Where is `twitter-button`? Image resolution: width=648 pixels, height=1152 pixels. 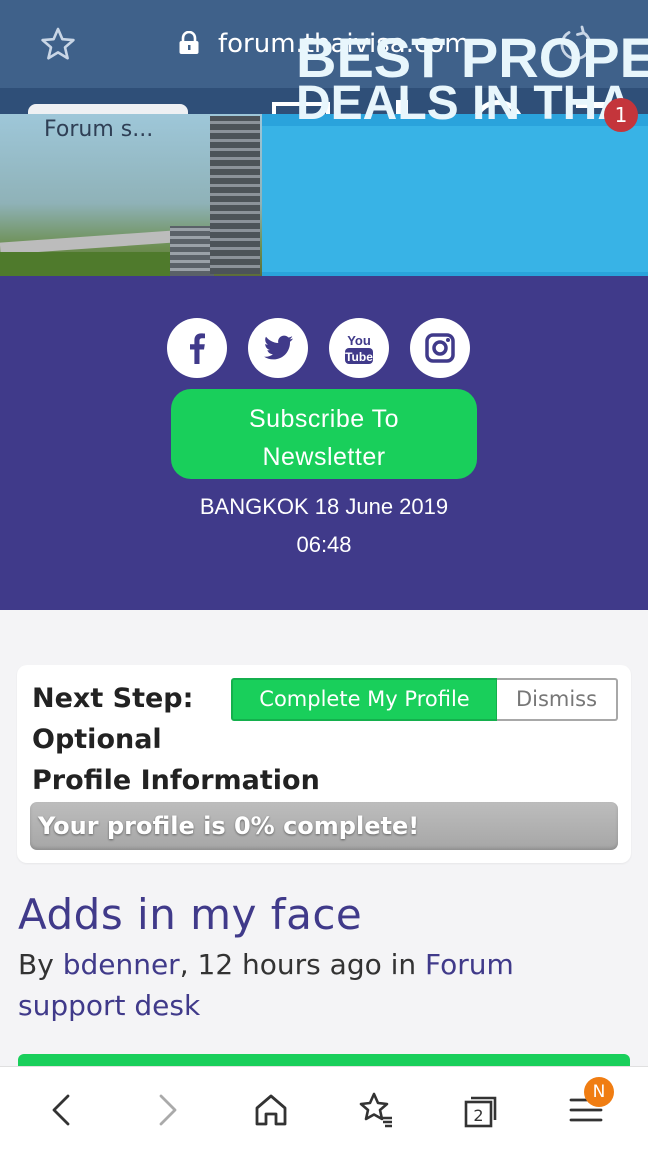 twitter-button is located at coordinates (278, 348).